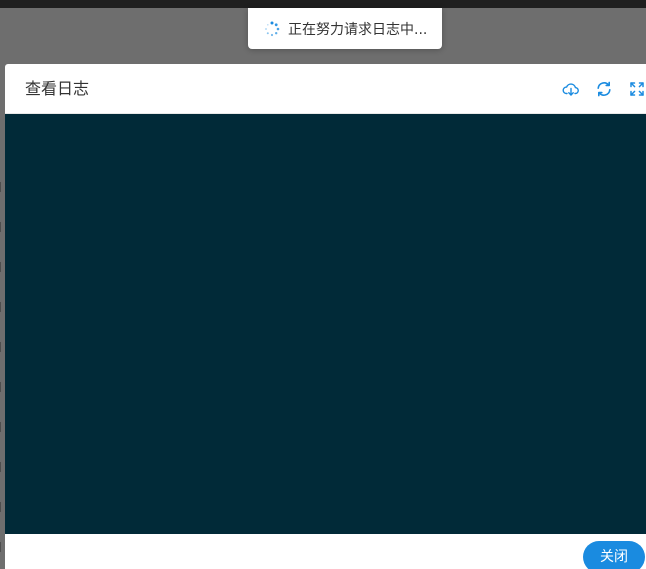 The width and height of the screenshot is (646, 569). I want to click on app-top-bar, so click(323, 4).